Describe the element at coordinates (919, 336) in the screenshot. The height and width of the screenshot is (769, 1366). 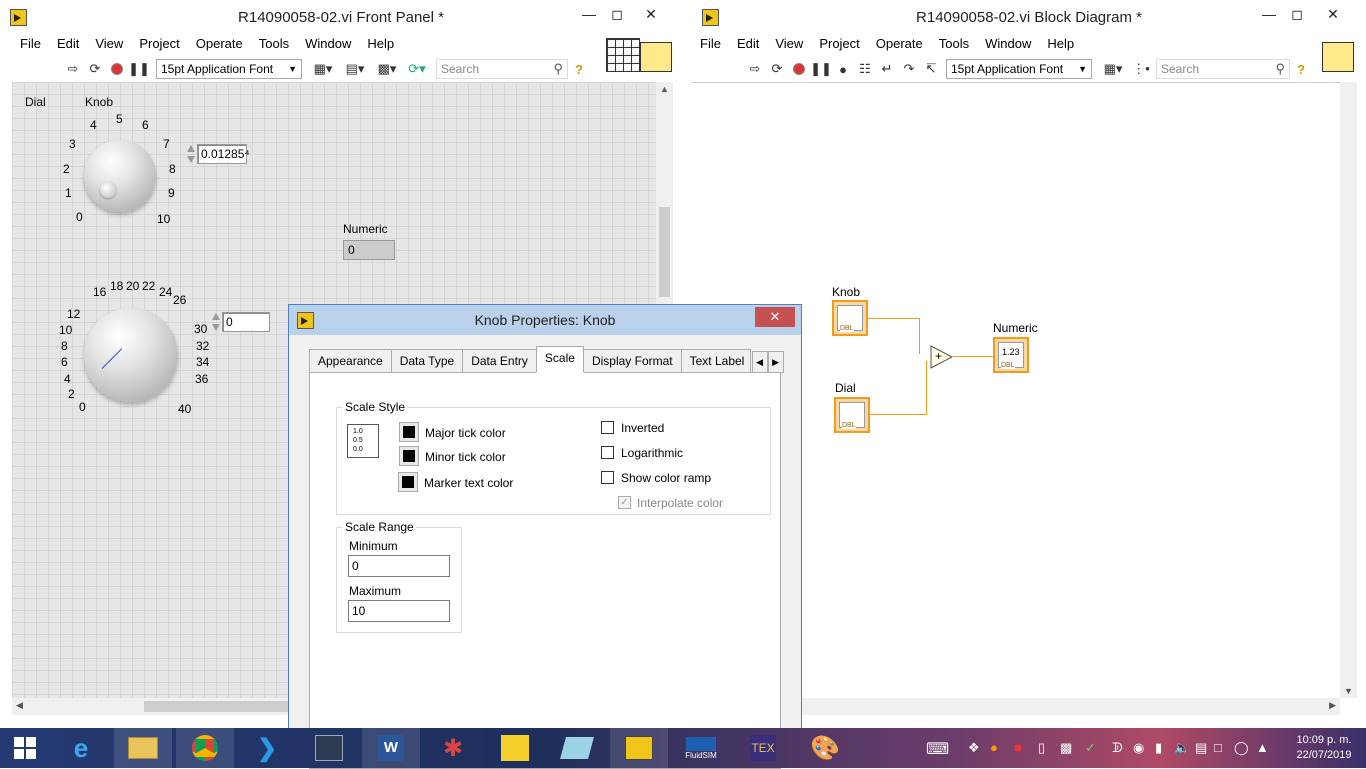
I see `wire-knob-v` at that location.